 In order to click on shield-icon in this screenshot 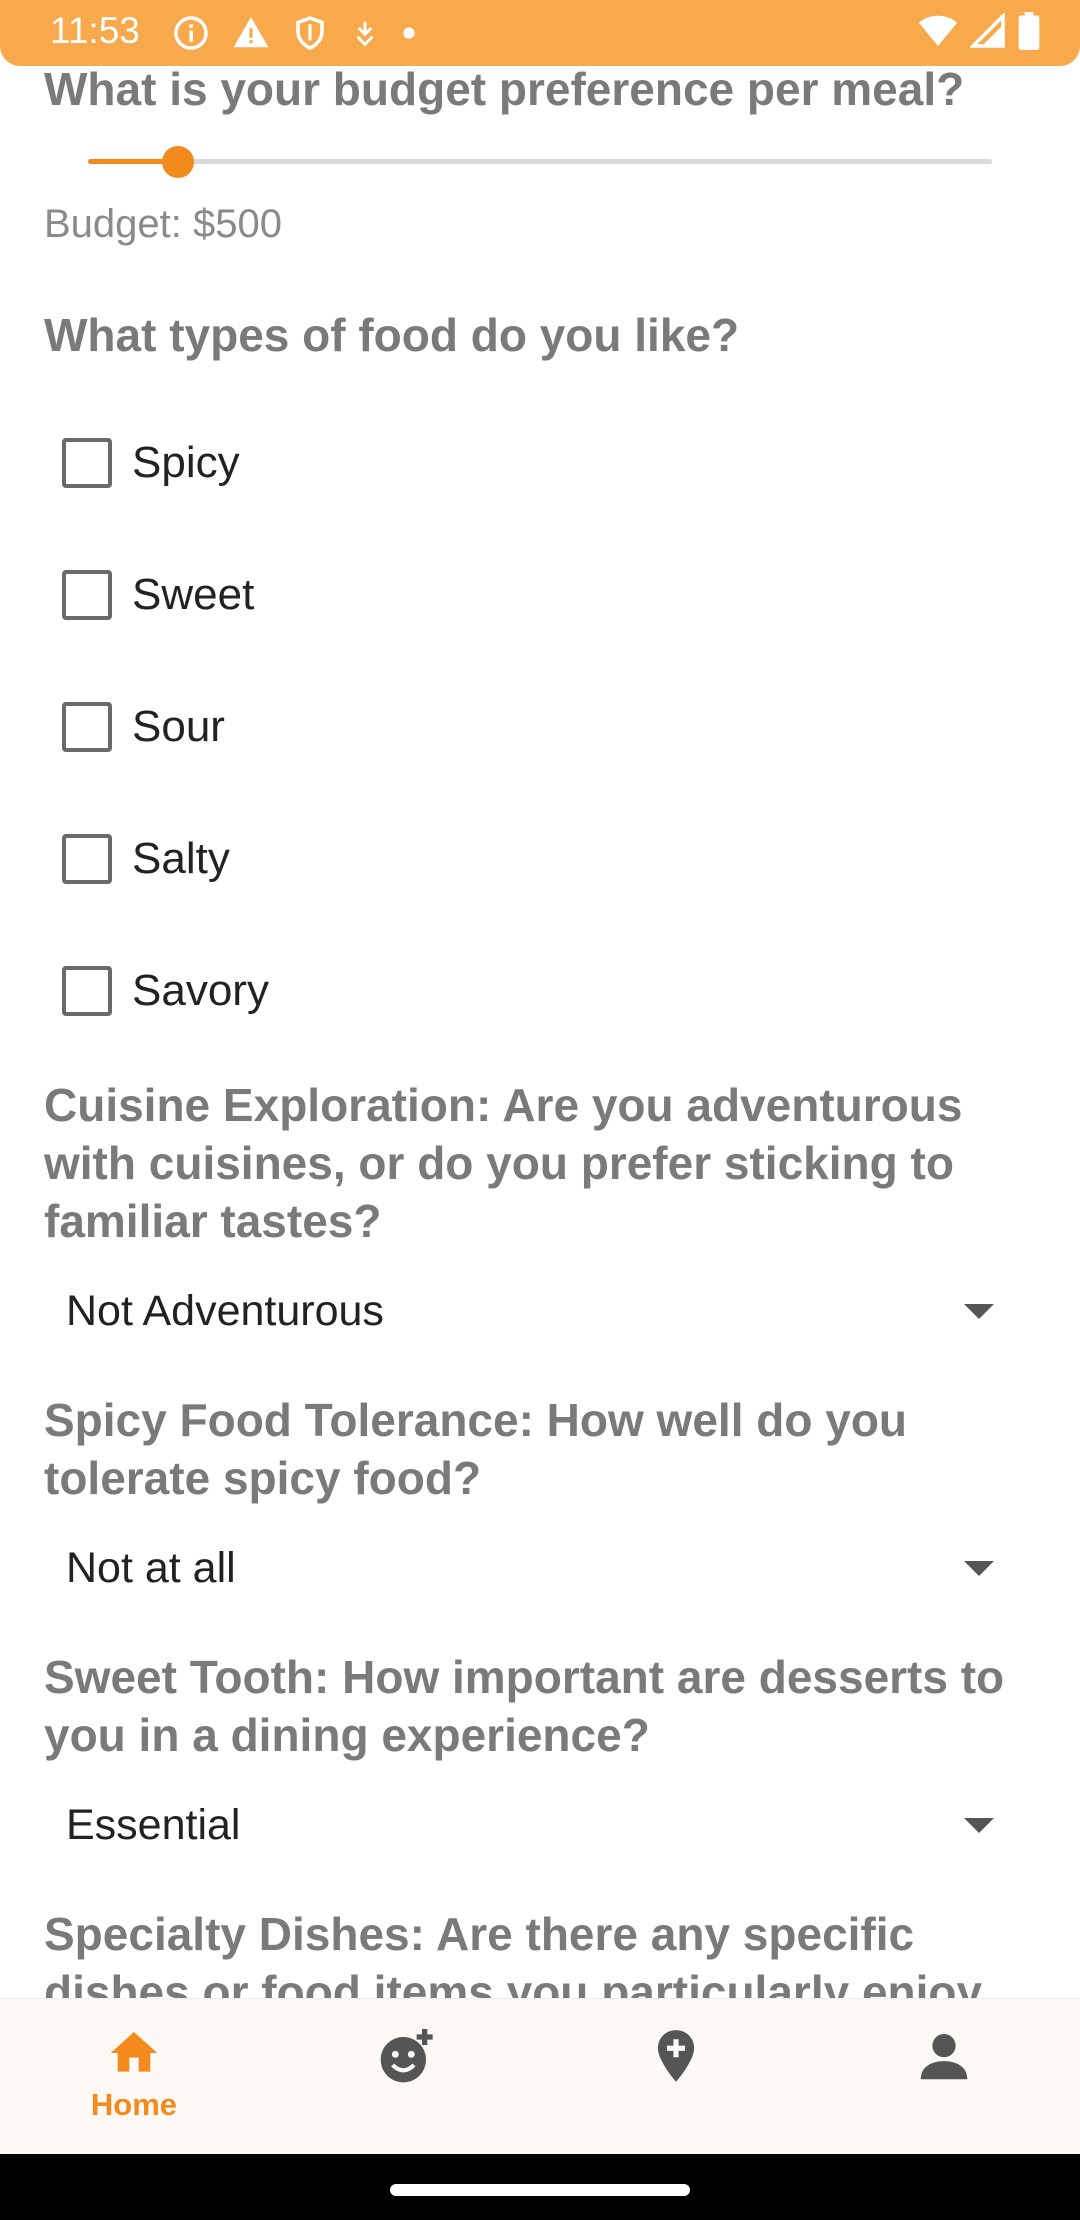, I will do `click(310, 33)`.